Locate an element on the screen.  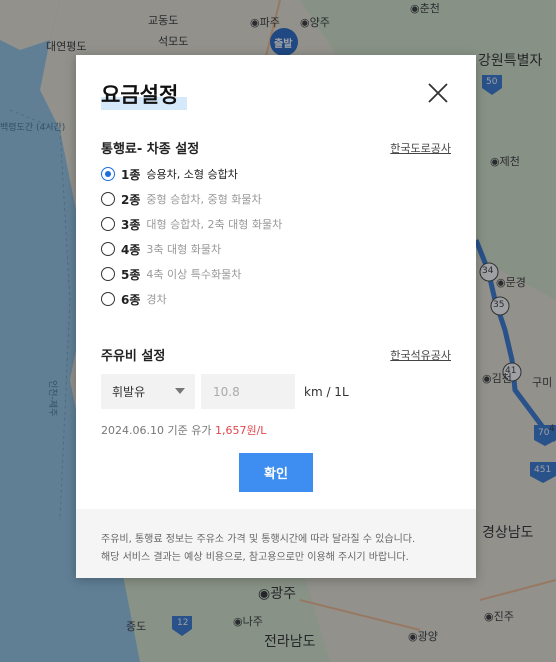
modal-title-wrap: 요금설정 is located at coordinates (144, 94).